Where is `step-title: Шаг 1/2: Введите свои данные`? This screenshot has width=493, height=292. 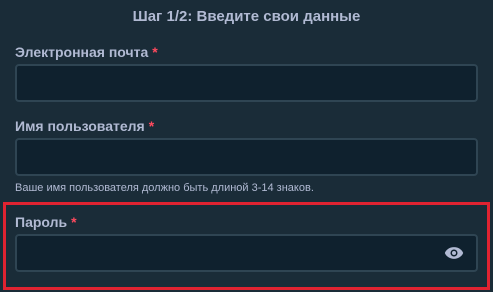 step-title: Шаг 1/2: Введите свои данные is located at coordinates (246, 16).